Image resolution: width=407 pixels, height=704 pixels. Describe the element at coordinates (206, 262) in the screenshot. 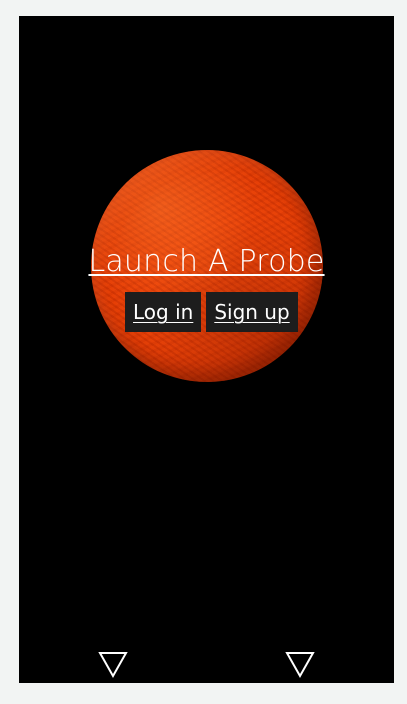

I see `launch-probe-link: Launch A Probe` at that location.